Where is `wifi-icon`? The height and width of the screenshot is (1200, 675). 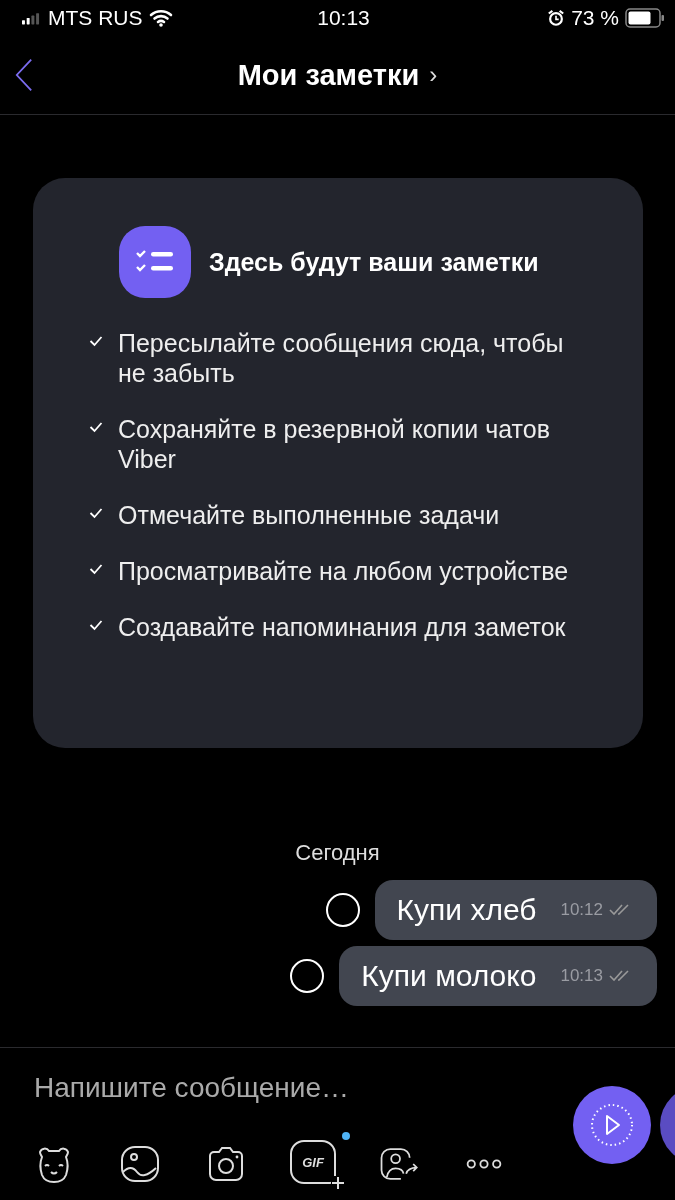
wifi-icon is located at coordinates (160, 18).